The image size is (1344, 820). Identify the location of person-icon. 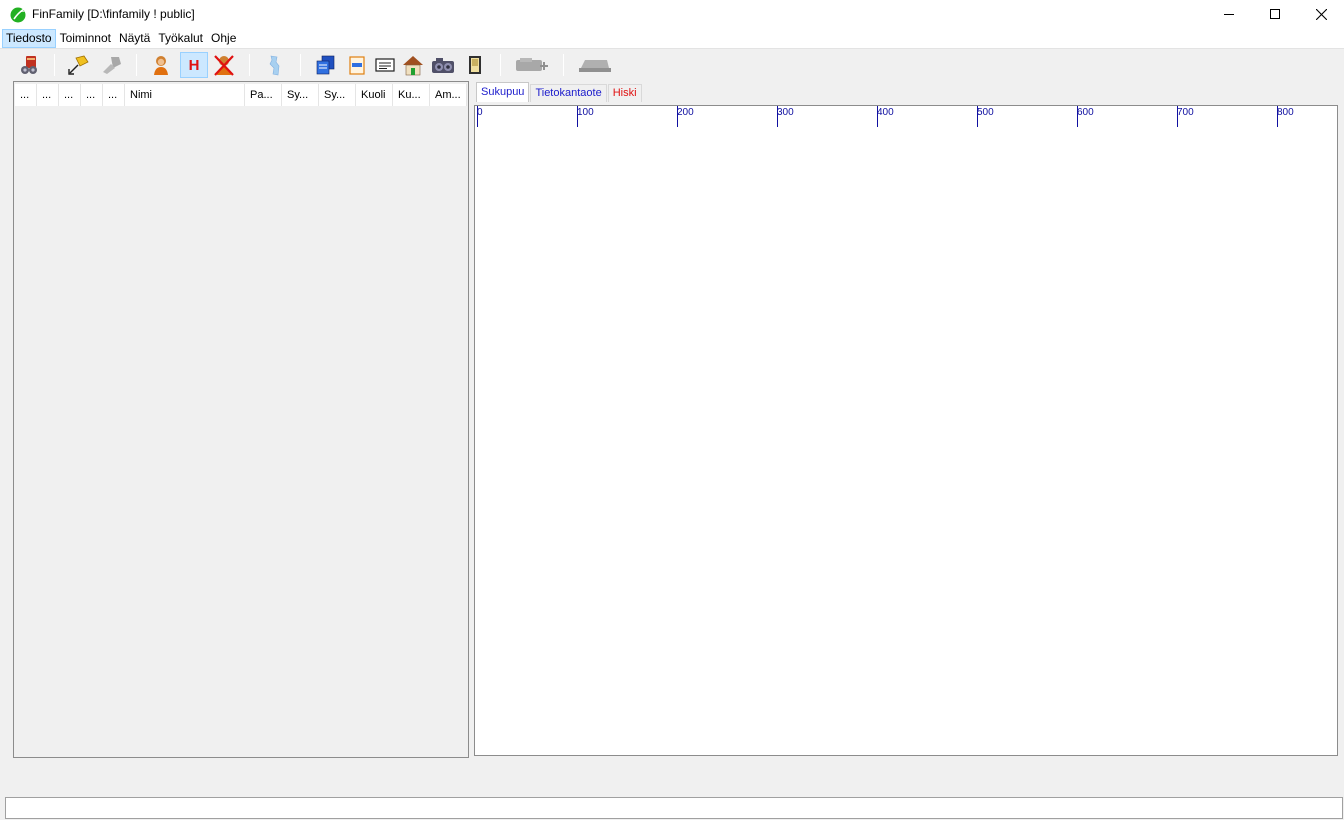
(161, 65).